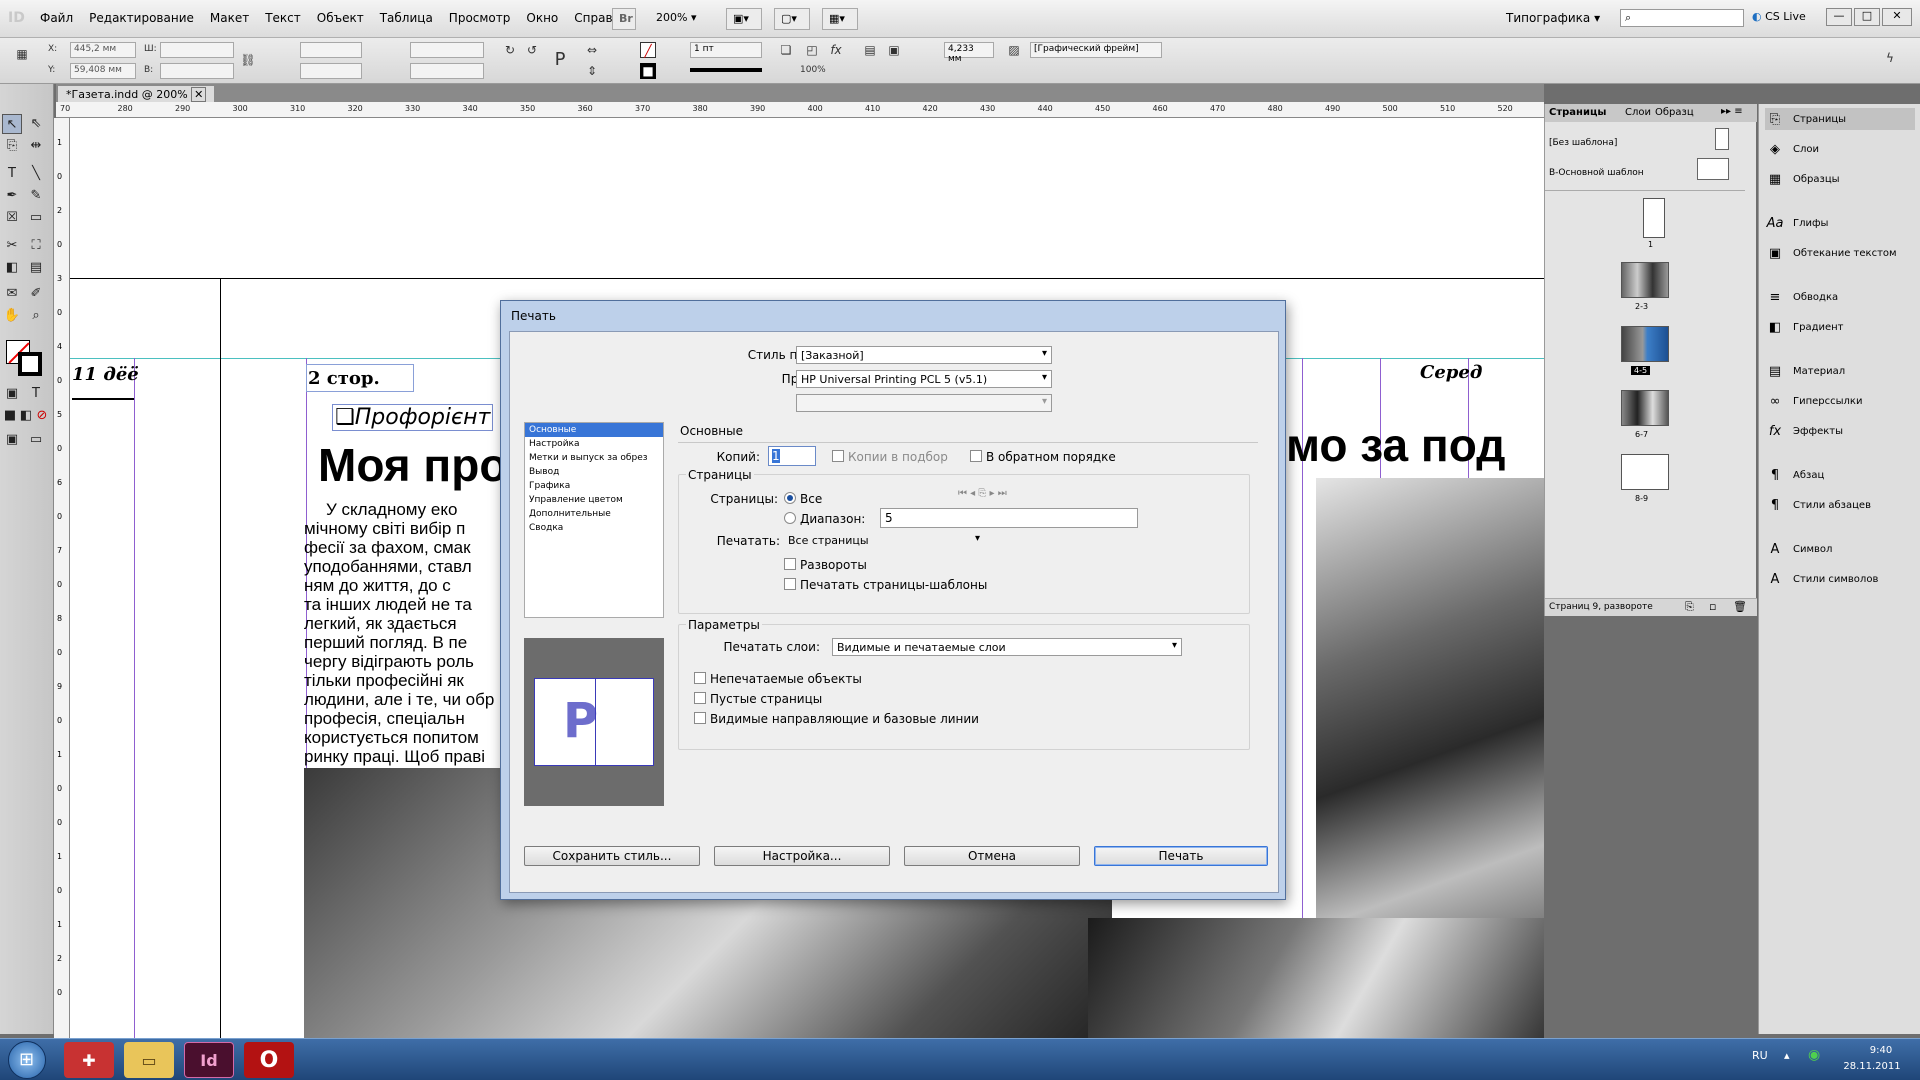 The image size is (1920, 1080). What do you see at coordinates (680, 19) in the screenshot?
I see `zoom-select: 200% ▾` at bounding box center [680, 19].